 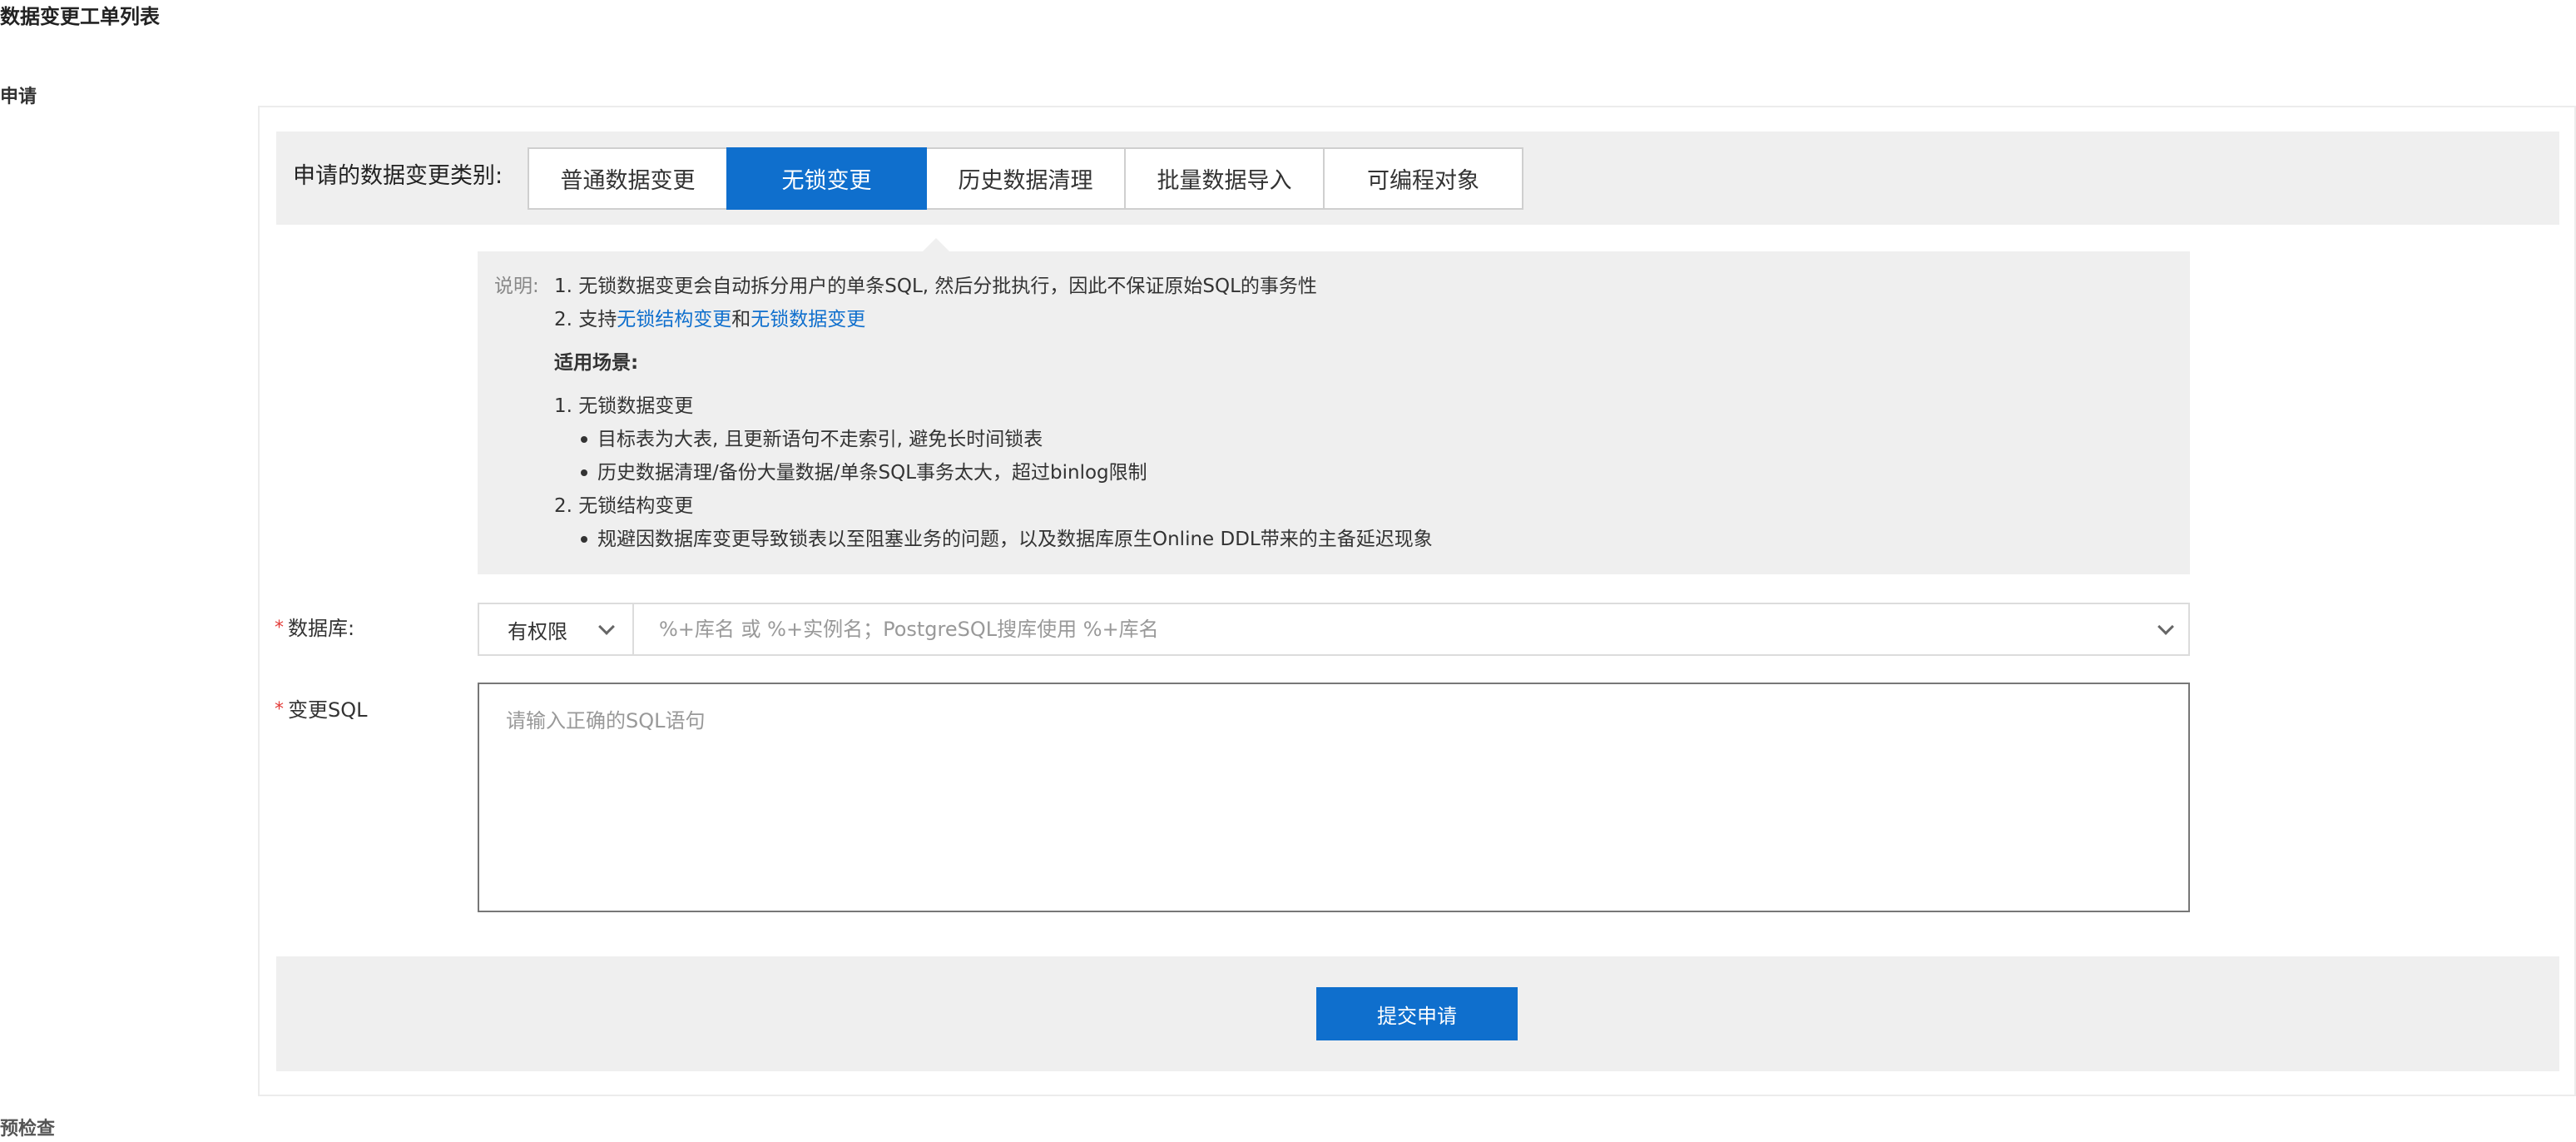 What do you see at coordinates (537, 631) in the screenshot?
I see `database-scope-value: 有权限` at bounding box center [537, 631].